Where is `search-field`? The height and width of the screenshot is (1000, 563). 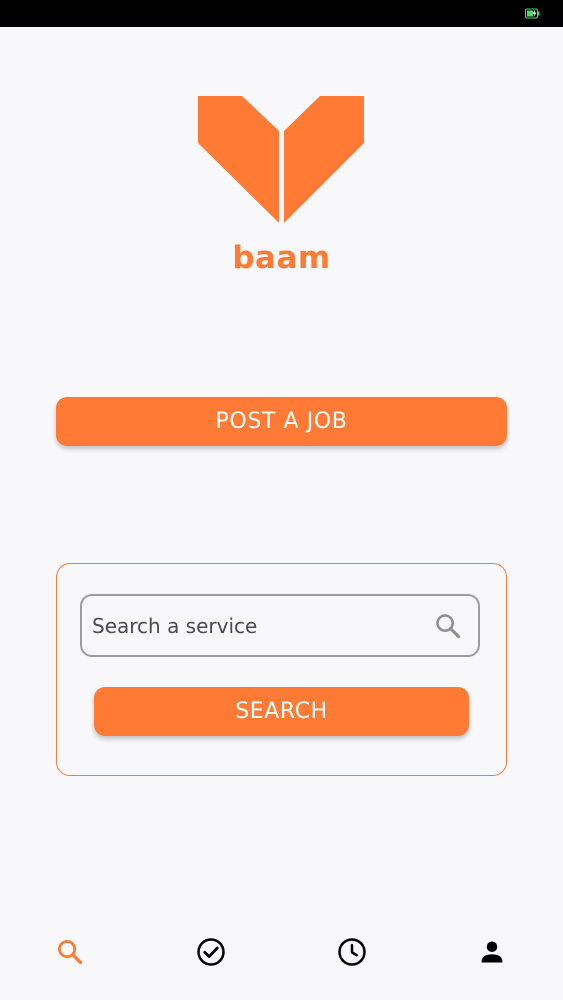
search-field is located at coordinates (280, 625).